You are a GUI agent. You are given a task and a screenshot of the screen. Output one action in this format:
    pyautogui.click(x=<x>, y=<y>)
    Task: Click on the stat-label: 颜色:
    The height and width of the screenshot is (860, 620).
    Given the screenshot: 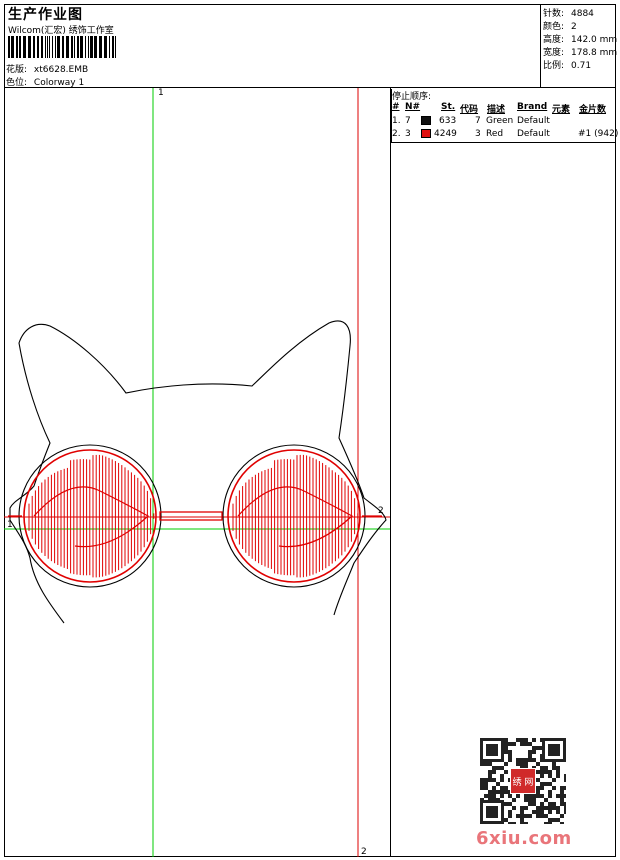 What is the action you would take?
    pyautogui.click(x=554, y=27)
    